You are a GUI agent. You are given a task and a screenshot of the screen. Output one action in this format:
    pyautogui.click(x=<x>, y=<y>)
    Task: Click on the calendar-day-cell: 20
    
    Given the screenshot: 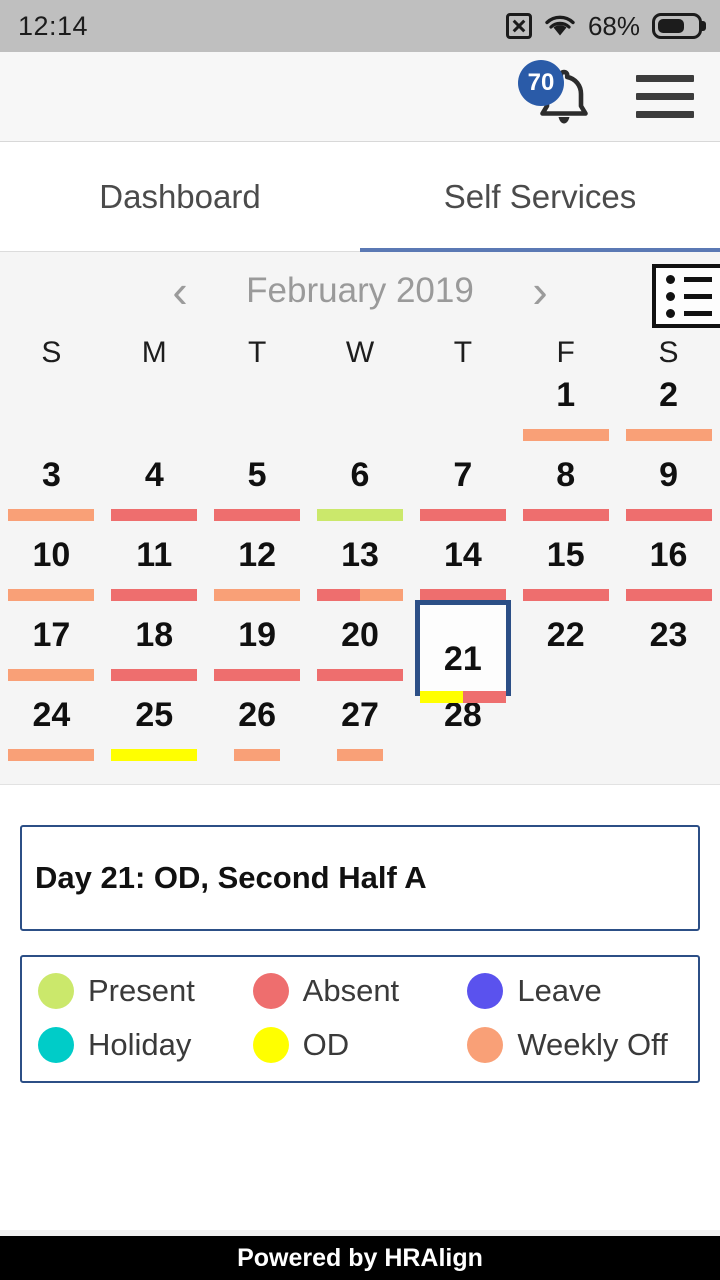 What is the action you would take?
    pyautogui.click(x=360, y=654)
    